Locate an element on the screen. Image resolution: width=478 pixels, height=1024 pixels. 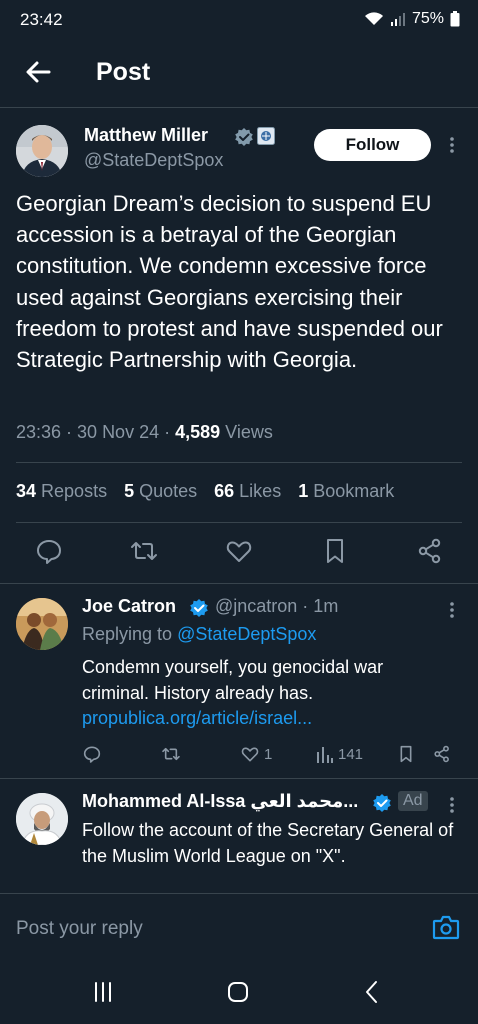
bookmarks-stat: 1 Bookmark is located at coordinates (346, 491).